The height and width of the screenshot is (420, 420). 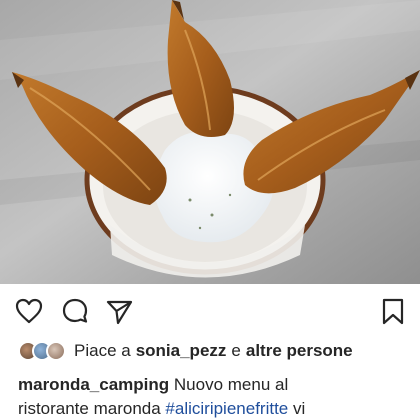 What do you see at coordinates (210, 311) in the screenshot?
I see `post-action-bar` at bounding box center [210, 311].